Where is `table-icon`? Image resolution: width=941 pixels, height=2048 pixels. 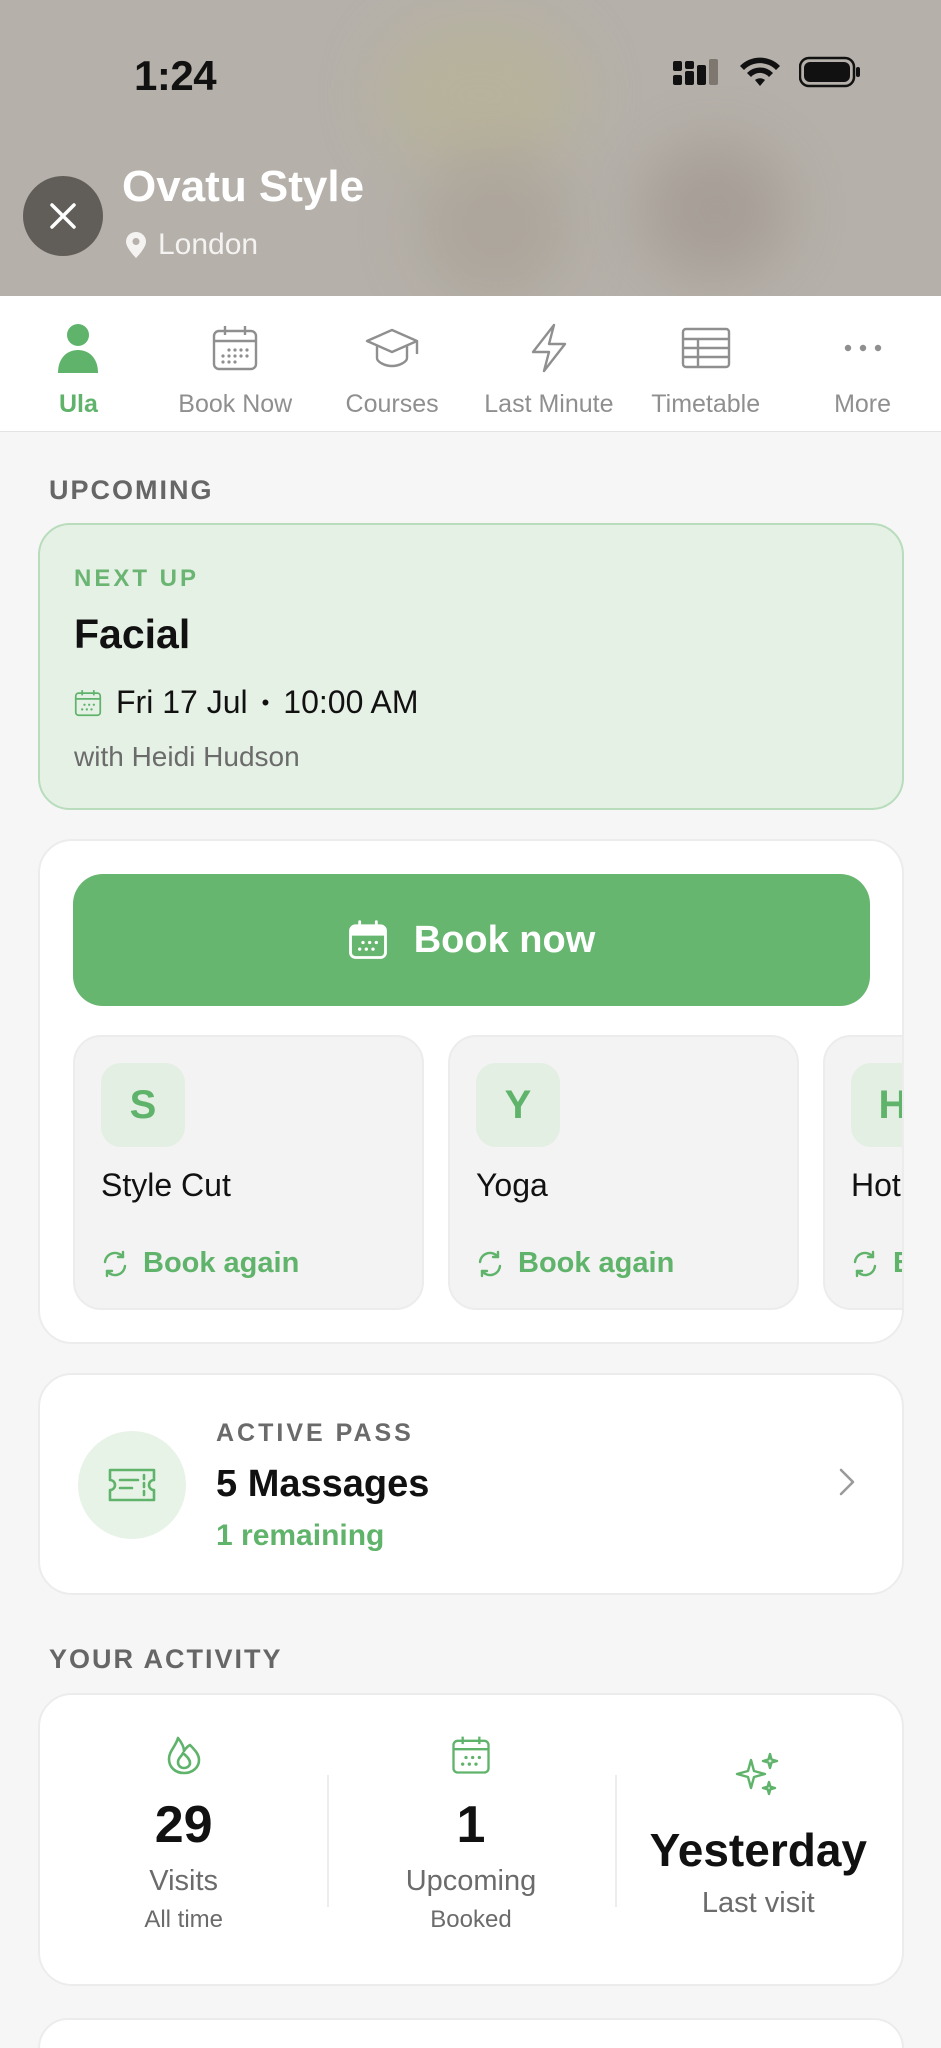 table-icon is located at coordinates (705, 348).